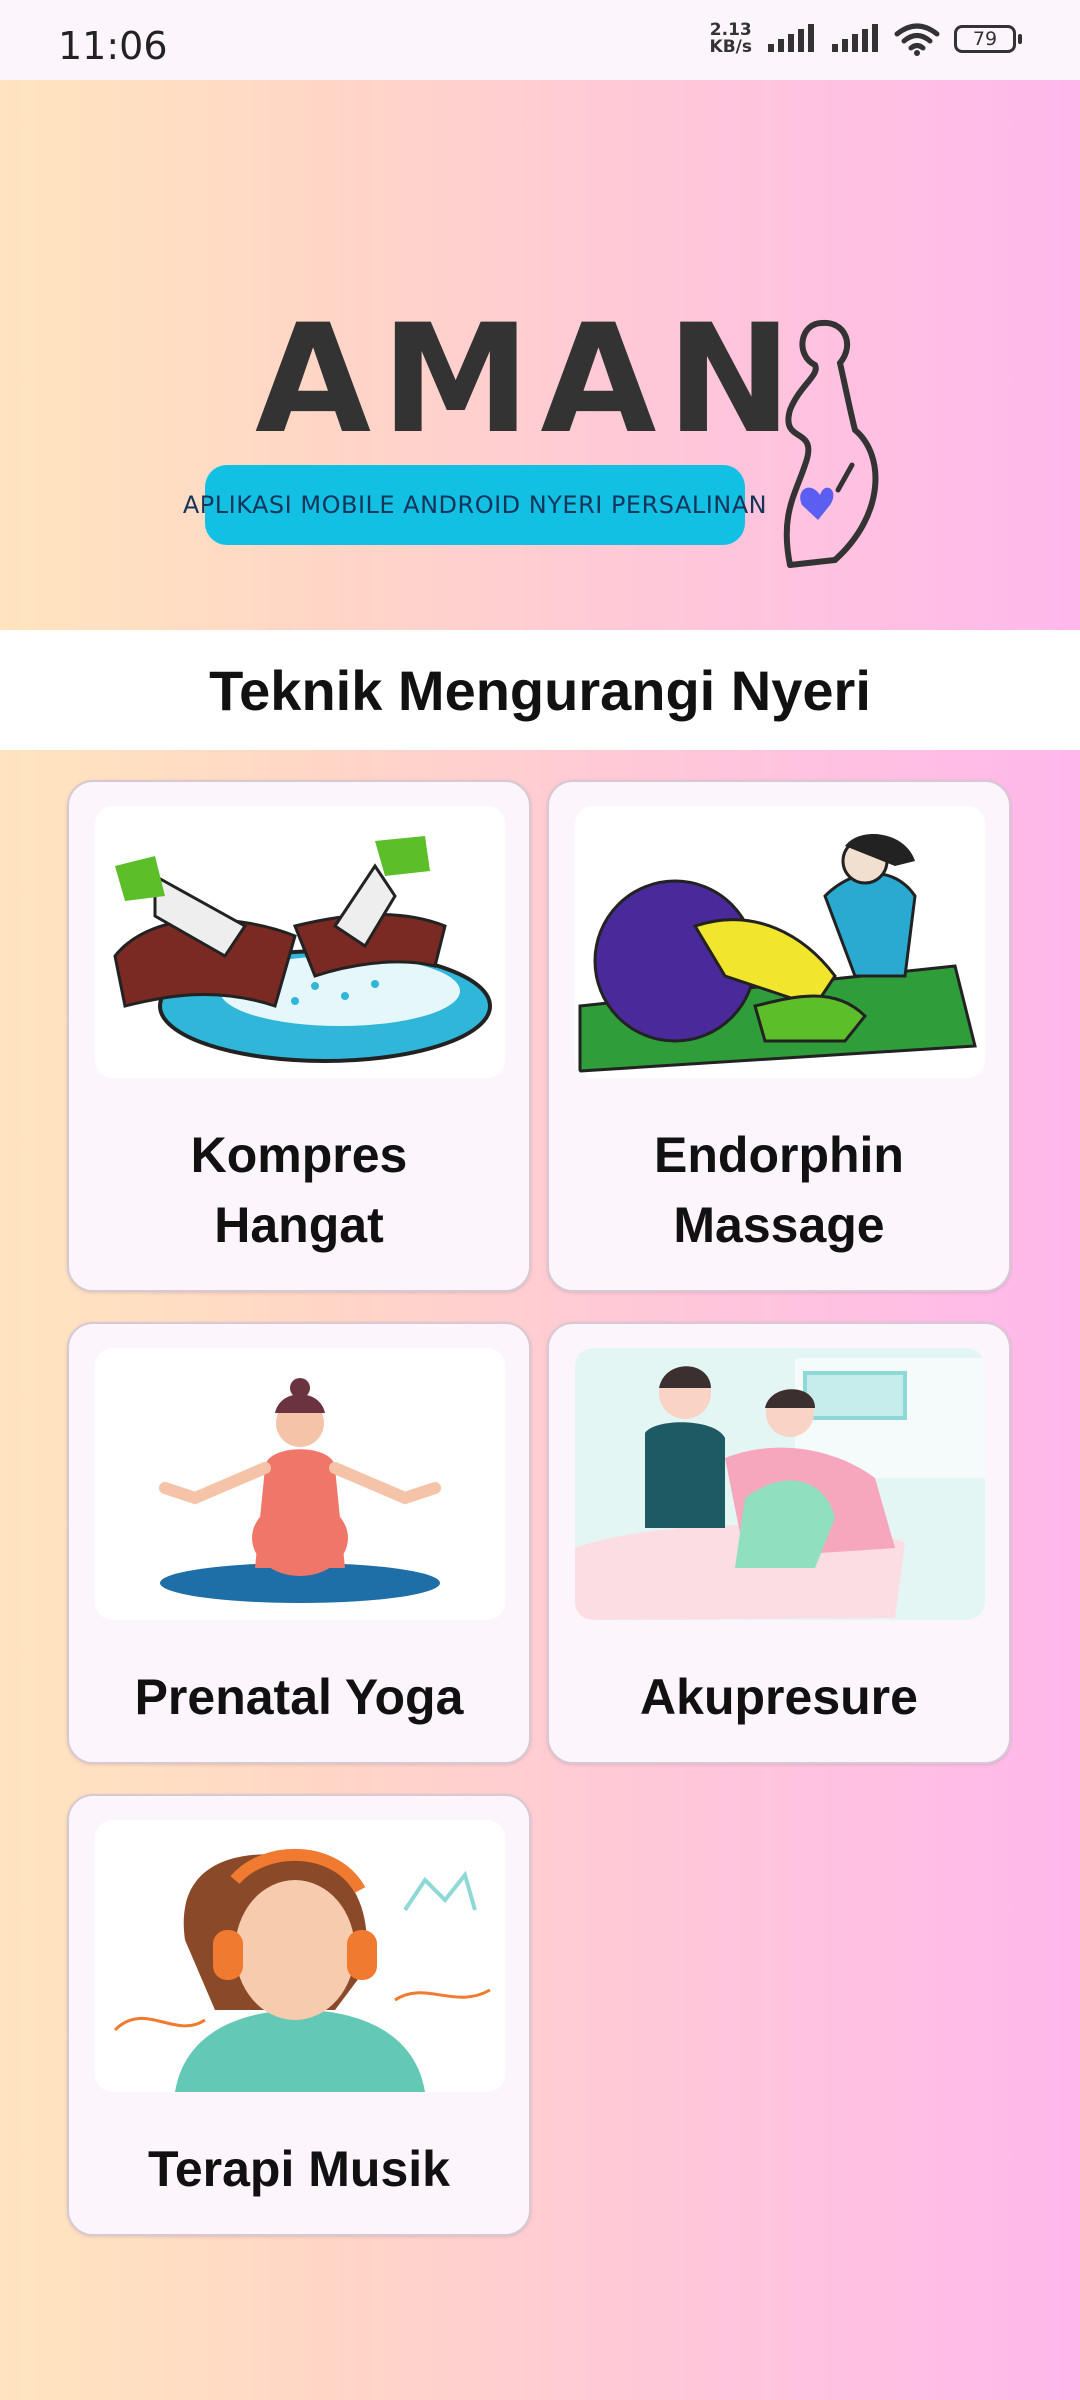 Image resolution: width=1080 pixels, height=2400 pixels. I want to click on acupressure-image, so click(780, 1484).